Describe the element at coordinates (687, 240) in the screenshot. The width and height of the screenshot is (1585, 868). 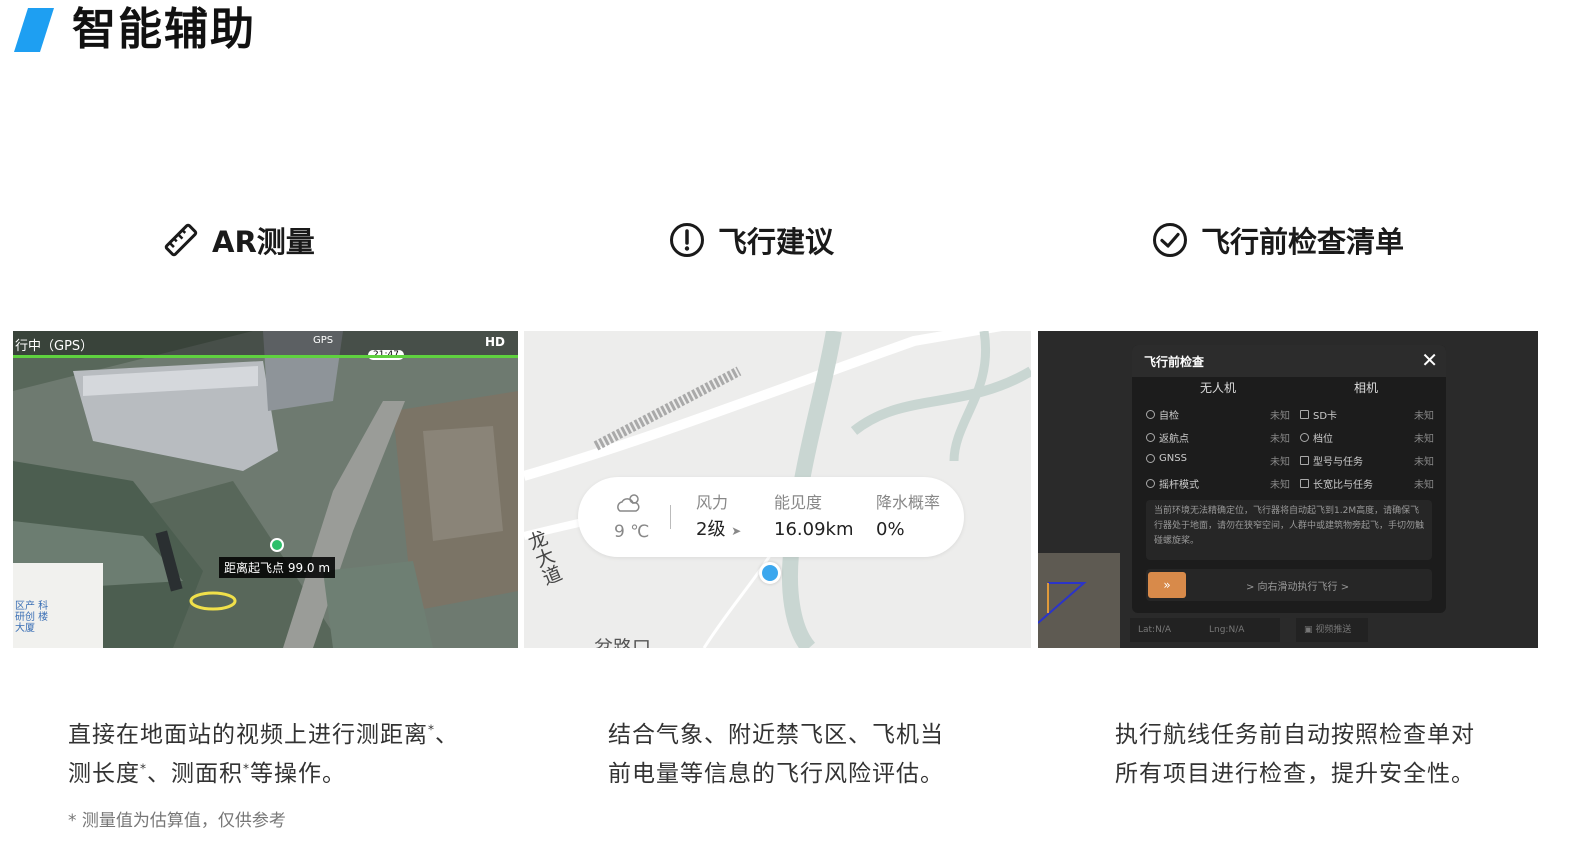
I see `alert-circle-icon` at that location.